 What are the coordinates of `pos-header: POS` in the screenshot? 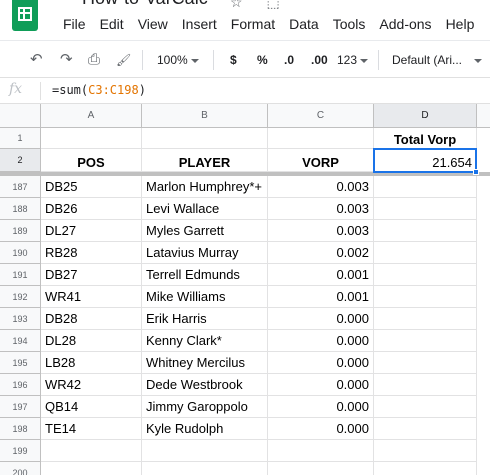 It's located at (91, 160).